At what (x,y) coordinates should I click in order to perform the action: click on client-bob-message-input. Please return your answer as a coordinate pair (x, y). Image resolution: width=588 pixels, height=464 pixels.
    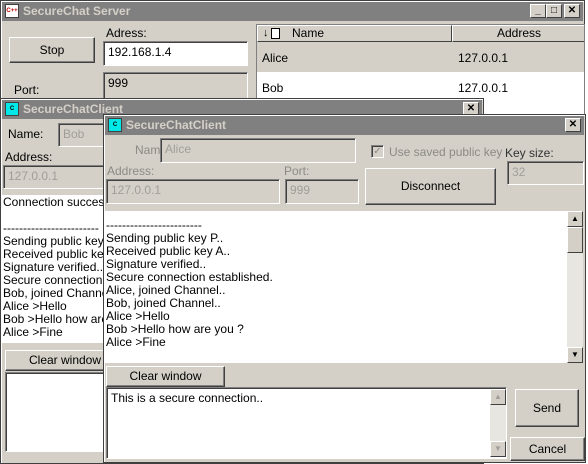
    Looking at the image, I should click on (55, 412).